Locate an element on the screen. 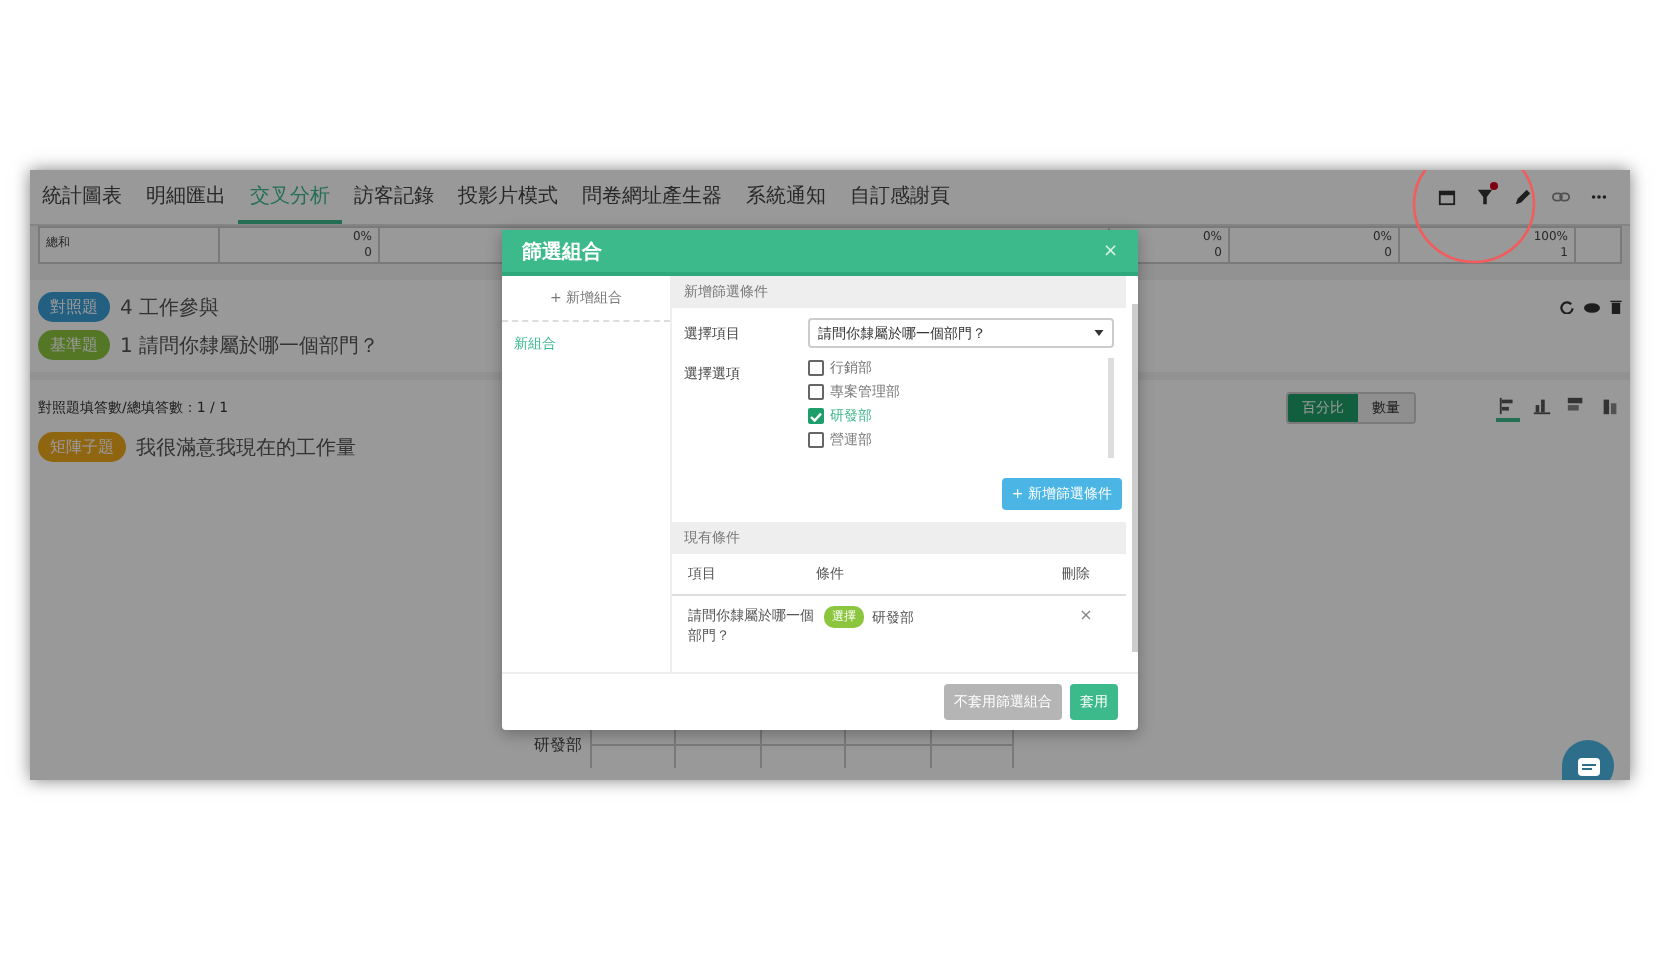  base-tag: 基準題 is located at coordinates (74, 345).